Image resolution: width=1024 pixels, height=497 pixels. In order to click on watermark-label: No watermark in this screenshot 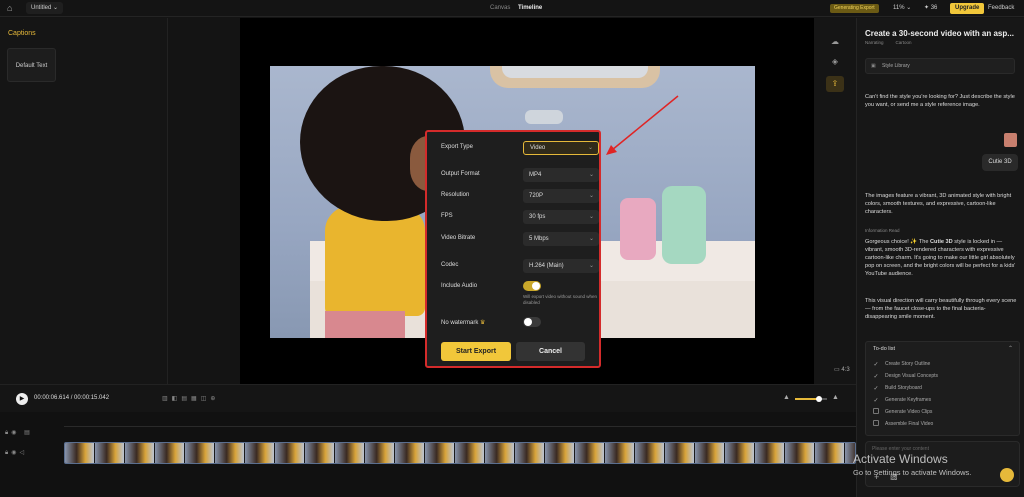, I will do `click(460, 323)`.